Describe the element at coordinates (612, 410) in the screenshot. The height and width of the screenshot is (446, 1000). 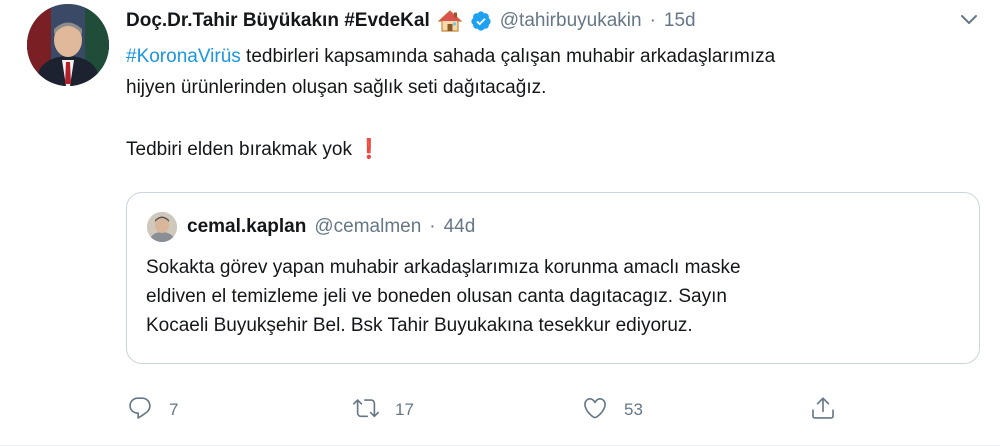
I see `like-button: 53` at that location.